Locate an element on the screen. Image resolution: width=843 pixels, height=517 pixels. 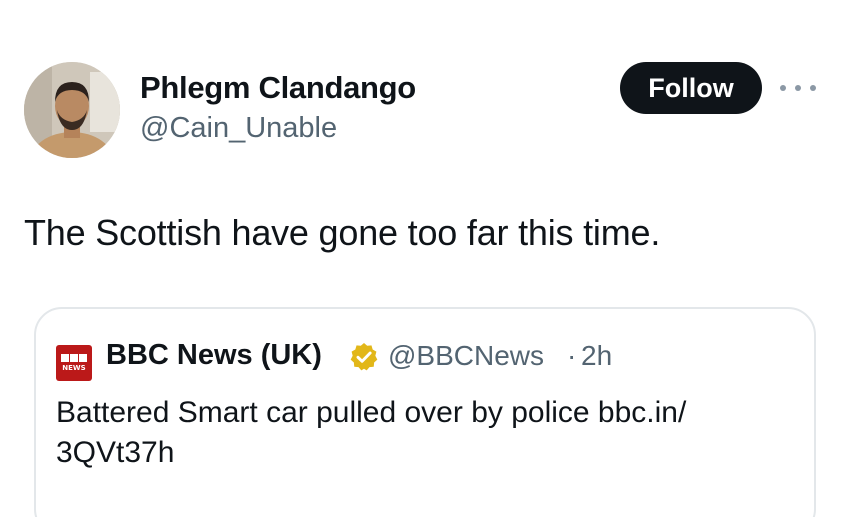
more-horizontal-icon is located at coordinates (798, 88).